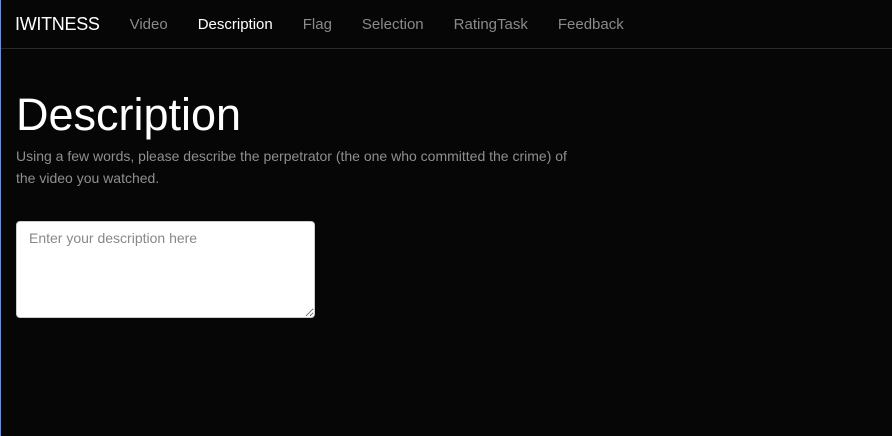  Describe the element at coordinates (57, 24) in the screenshot. I see `brand-logo: IWITNESS` at that location.